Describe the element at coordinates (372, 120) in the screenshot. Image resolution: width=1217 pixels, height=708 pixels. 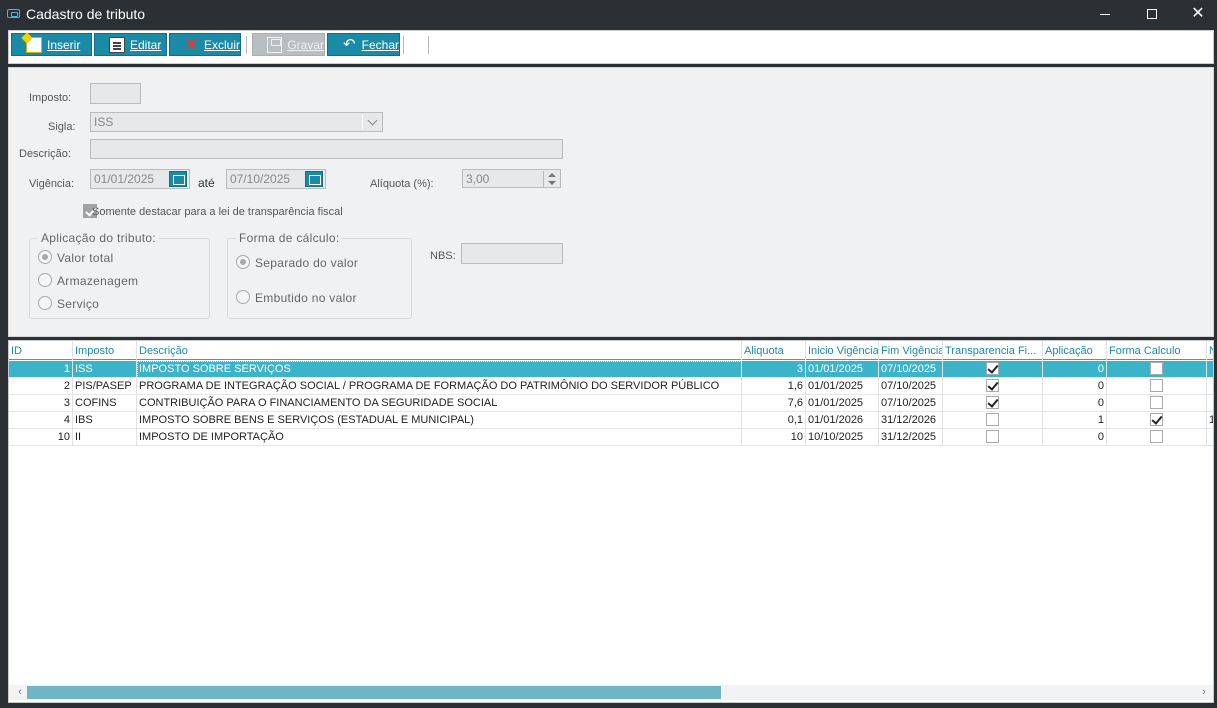
I see `chevron-down-icon` at that location.